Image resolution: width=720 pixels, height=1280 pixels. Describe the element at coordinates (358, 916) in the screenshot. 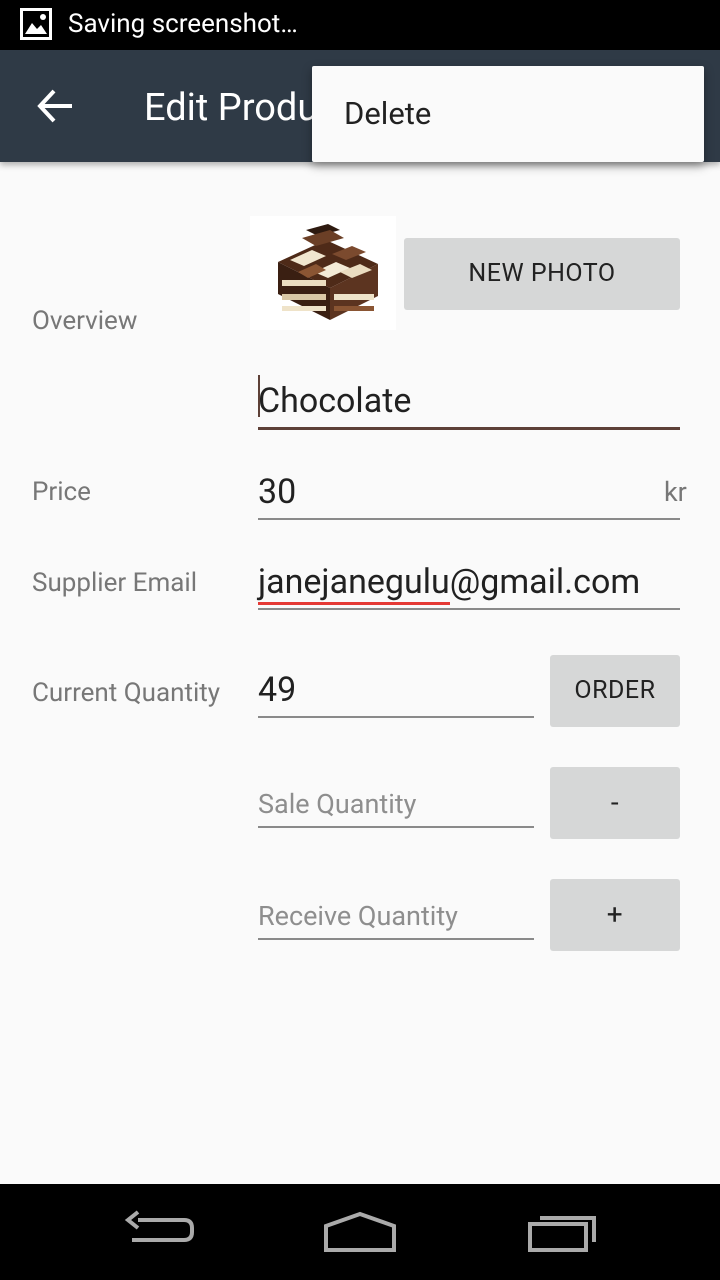

I see `receive-quantity-placeholder: Receive Quantity` at that location.